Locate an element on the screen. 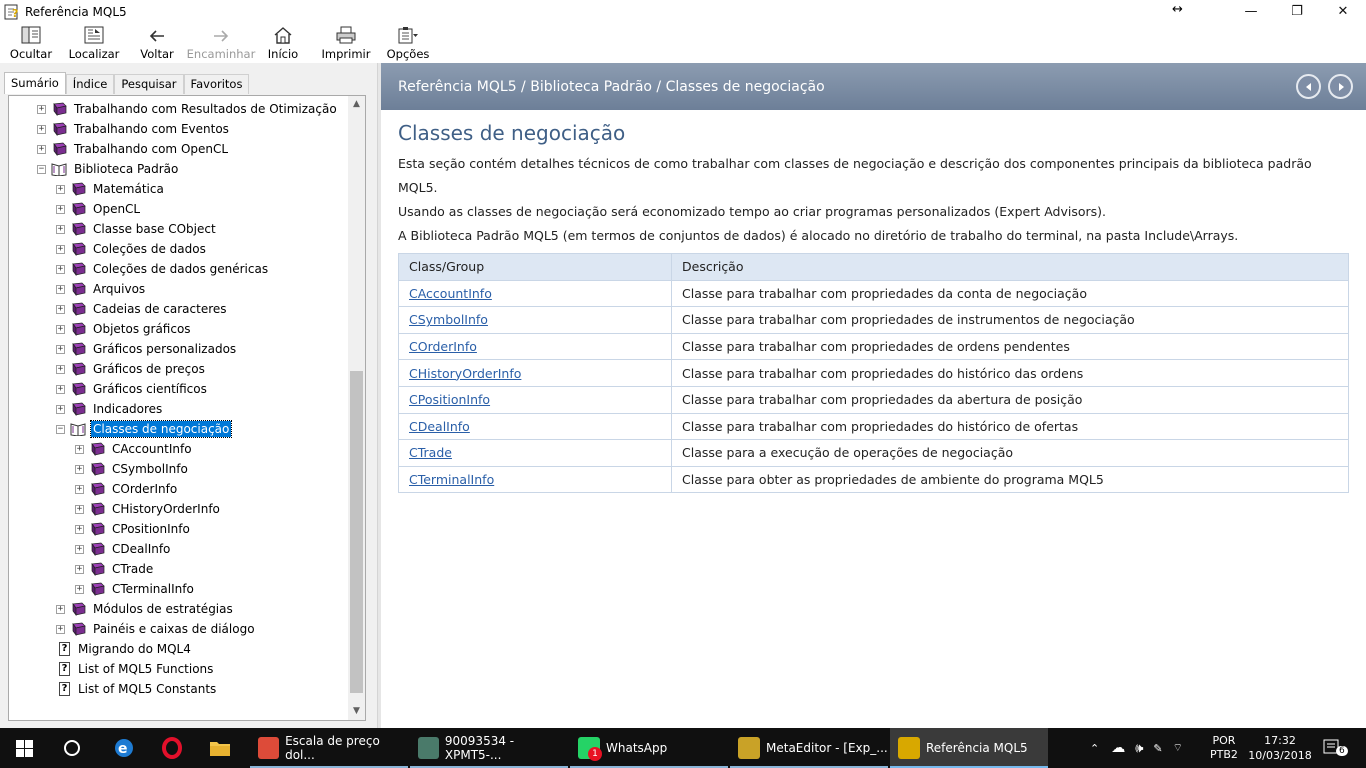 The image size is (1366, 768). file-explorer-button is located at coordinates (220, 748).